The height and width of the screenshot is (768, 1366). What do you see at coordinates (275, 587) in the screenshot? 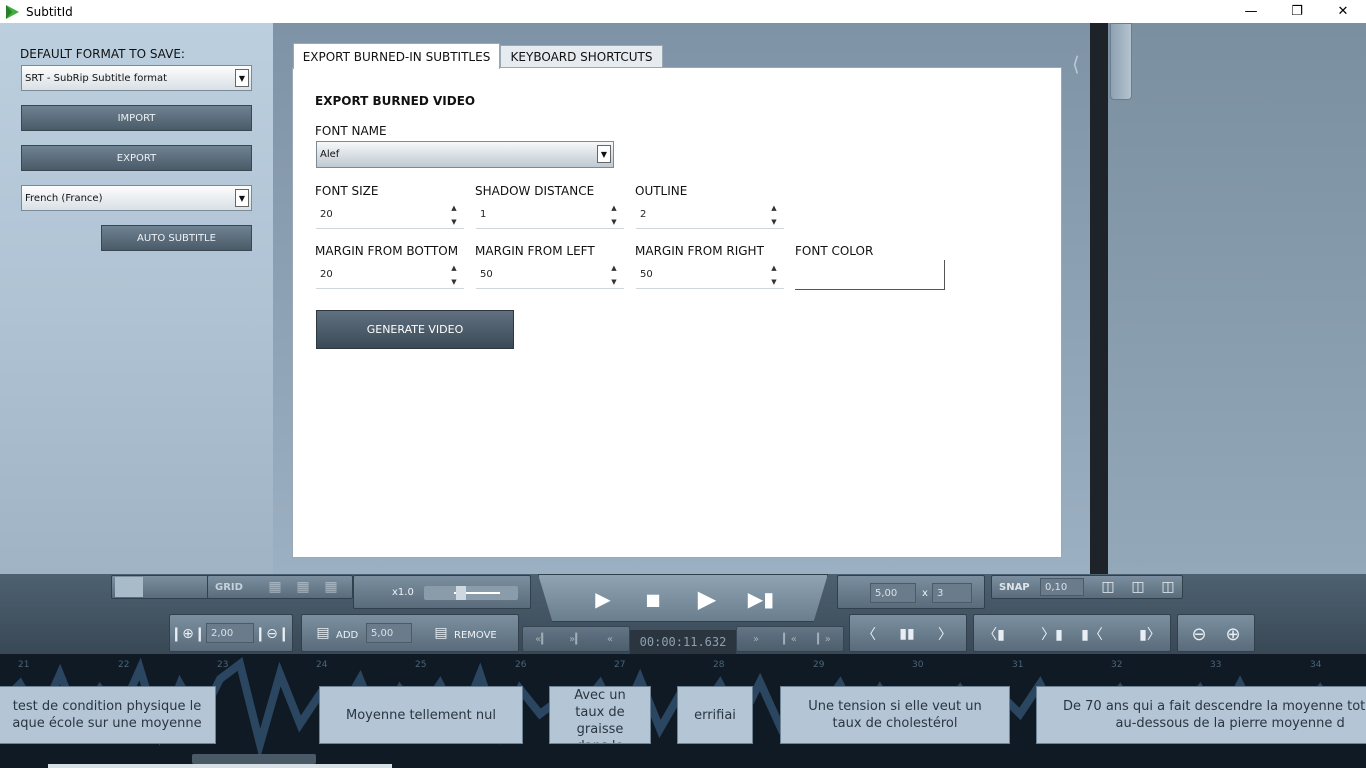
I see `grid-option-1-icon: ▦` at bounding box center [275, 587].